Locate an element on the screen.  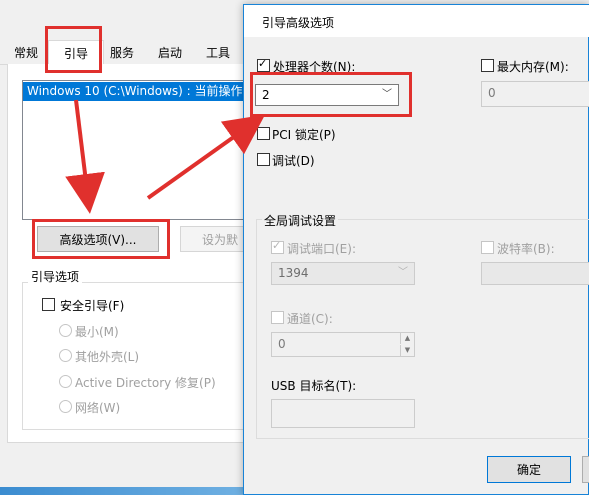
arrow-to-processor-select is located at coordinates (206, 157).